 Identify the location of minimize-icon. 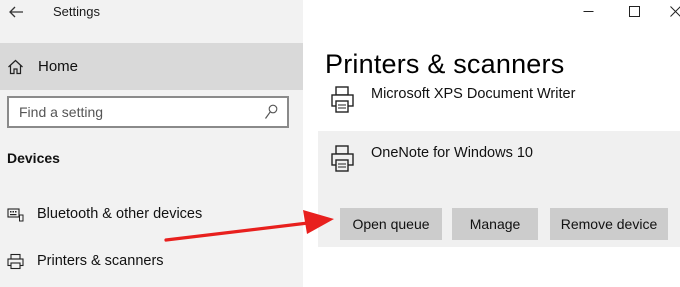
(588, 11).